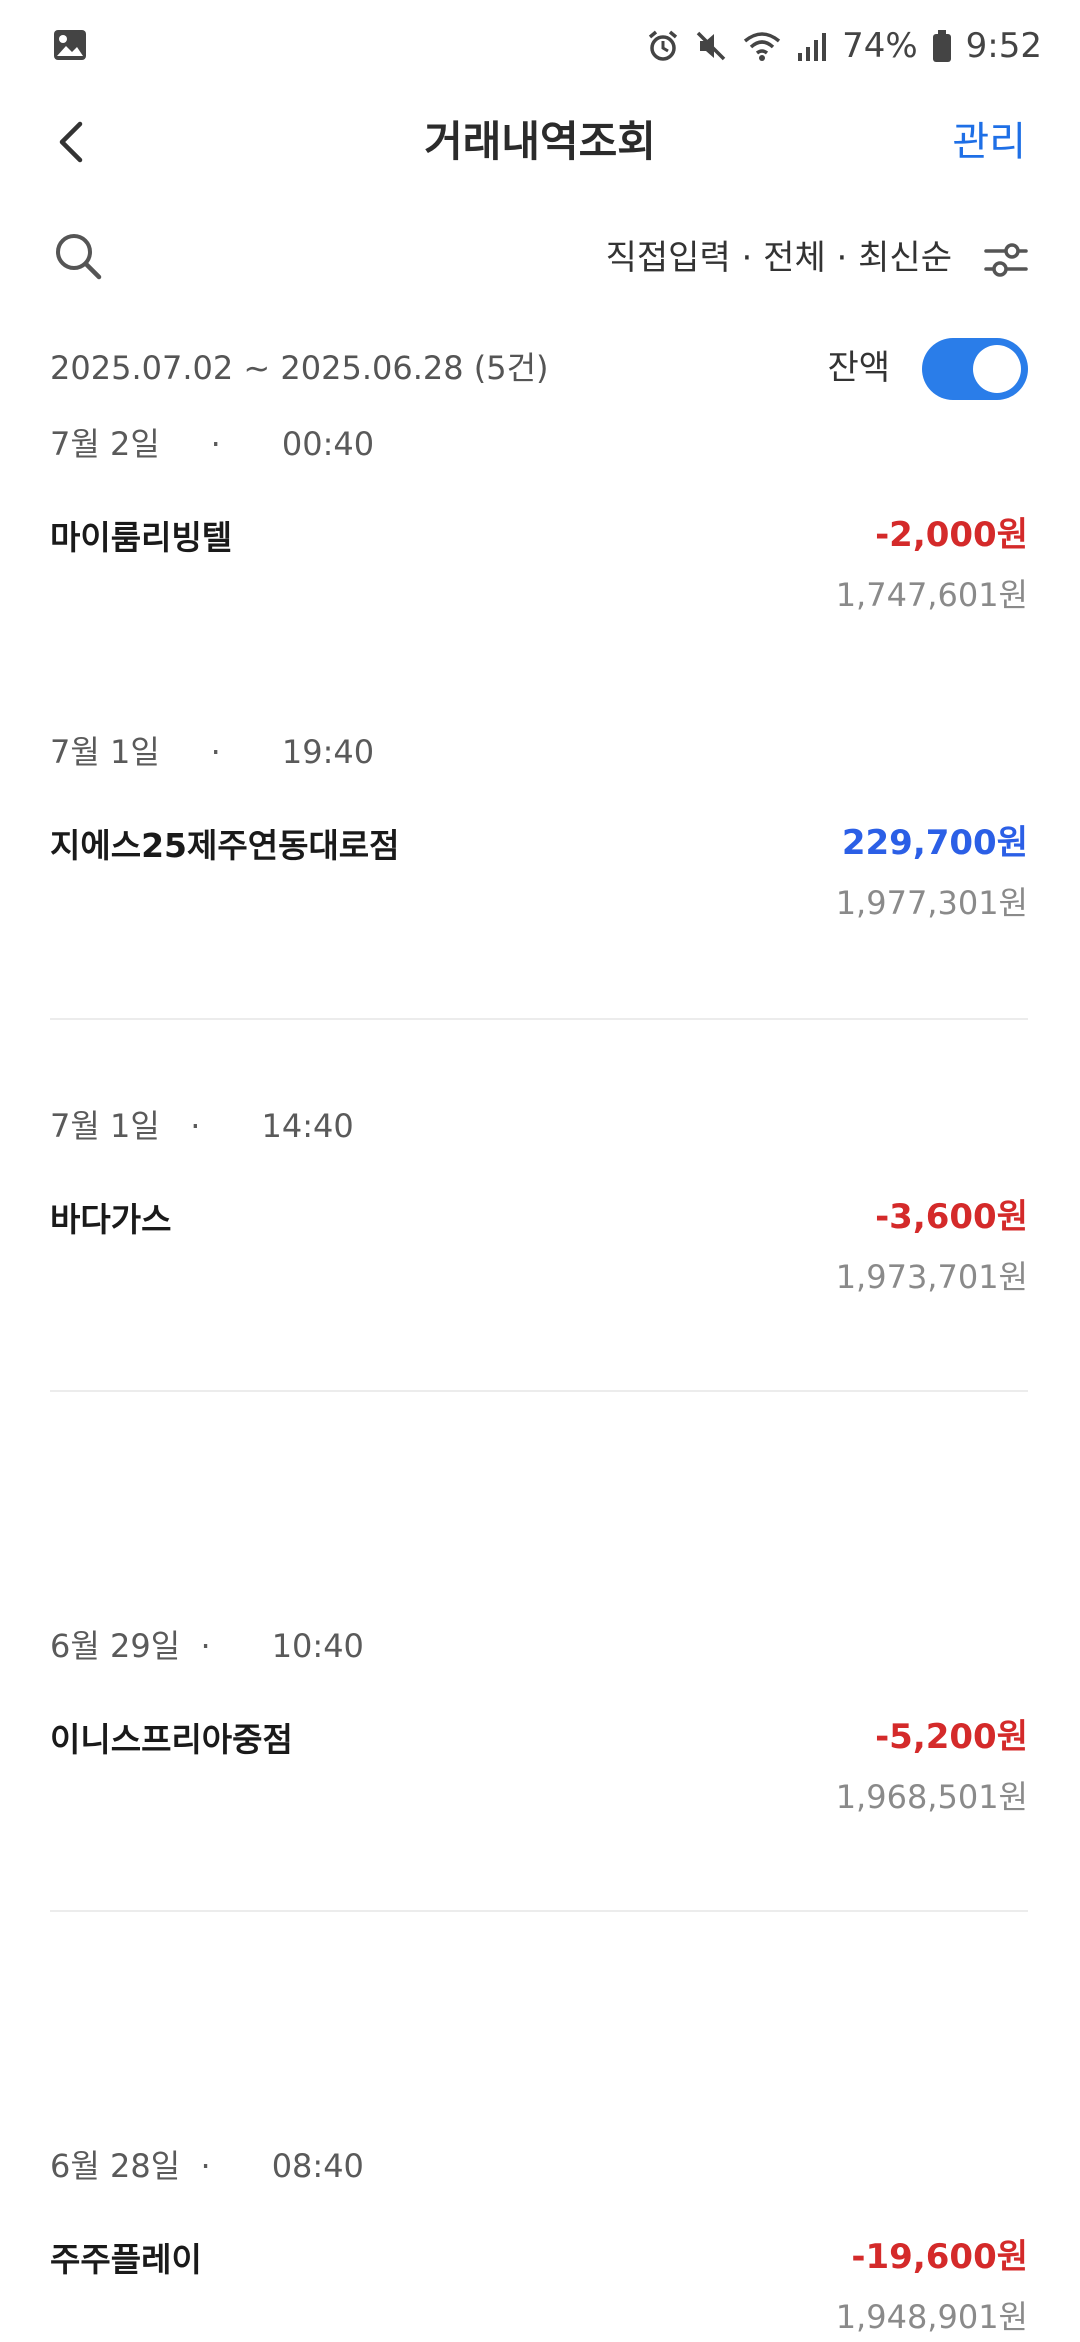 This screenshot has width=1080, height=2342. I want to click on transaction-datetime: 7월 2일 · 00:40, so click(212, 444).